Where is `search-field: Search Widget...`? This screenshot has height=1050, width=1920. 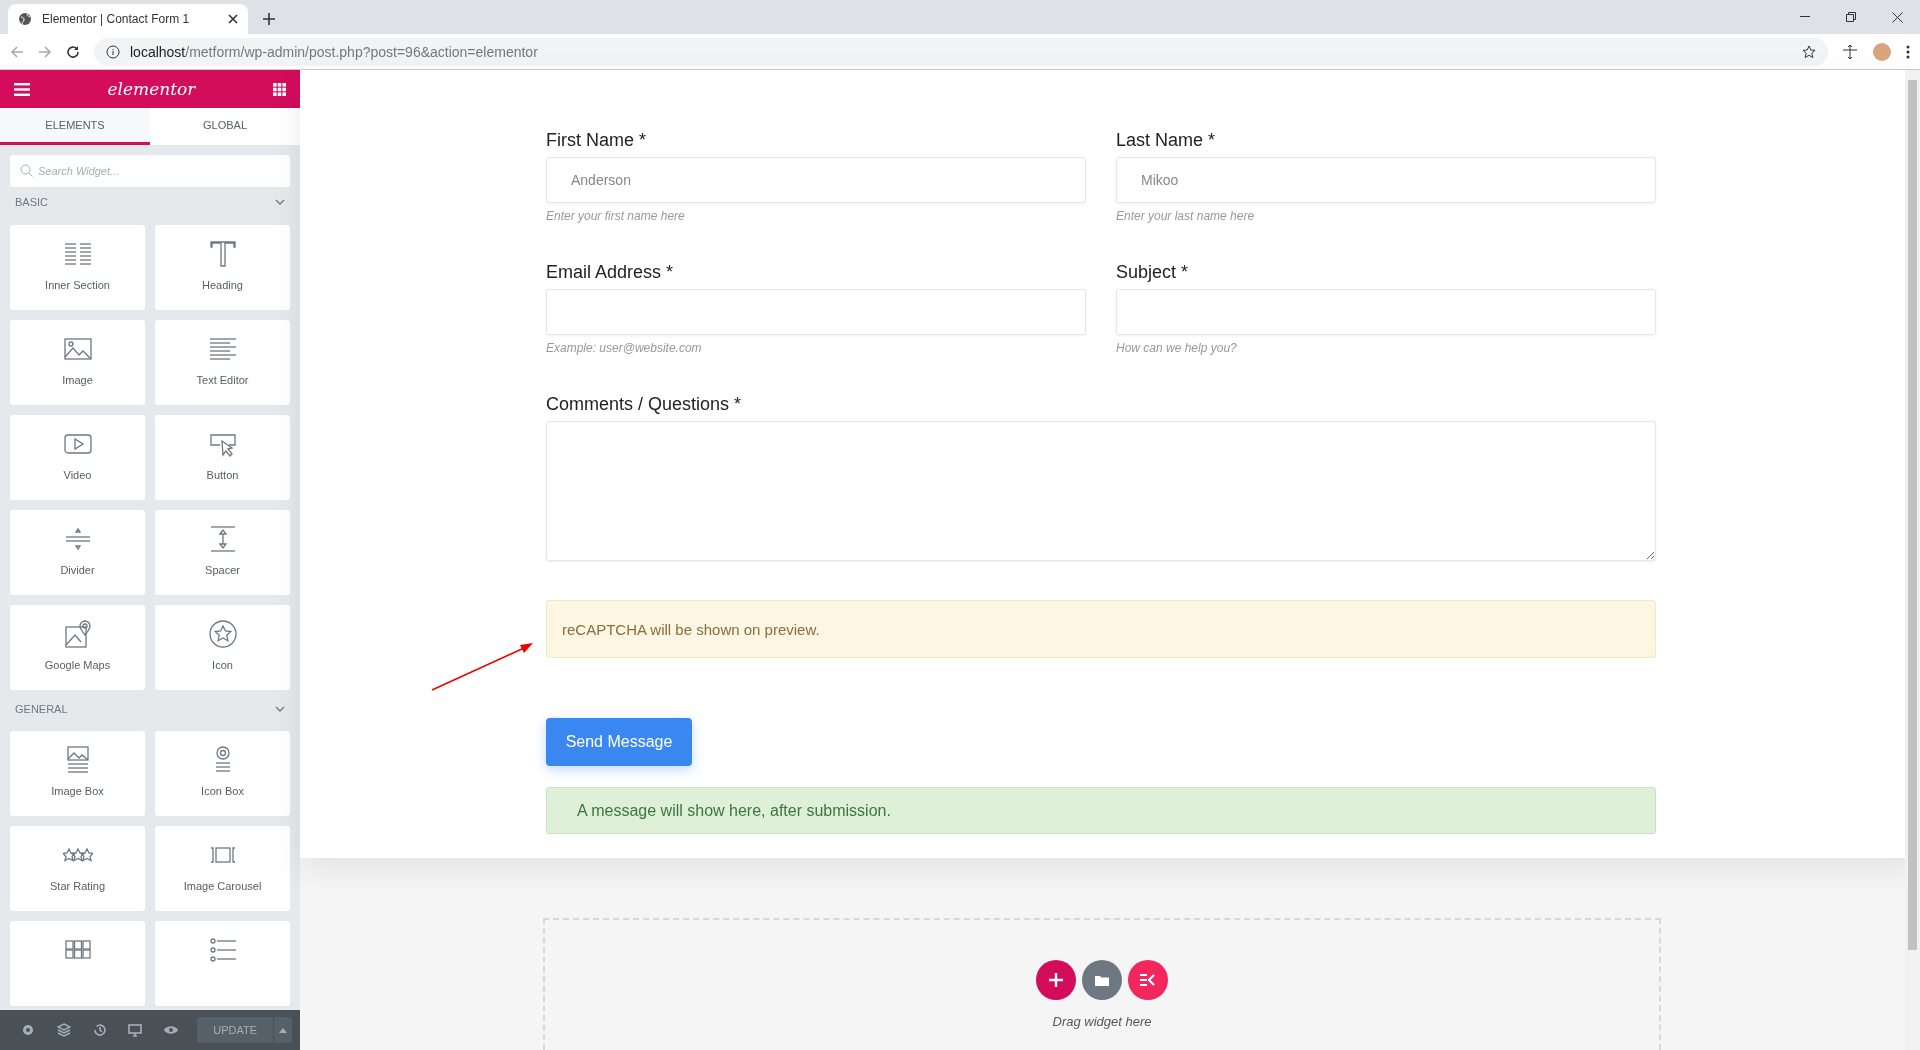
search-field: Search Widget... is located at coordinates (150, 171).